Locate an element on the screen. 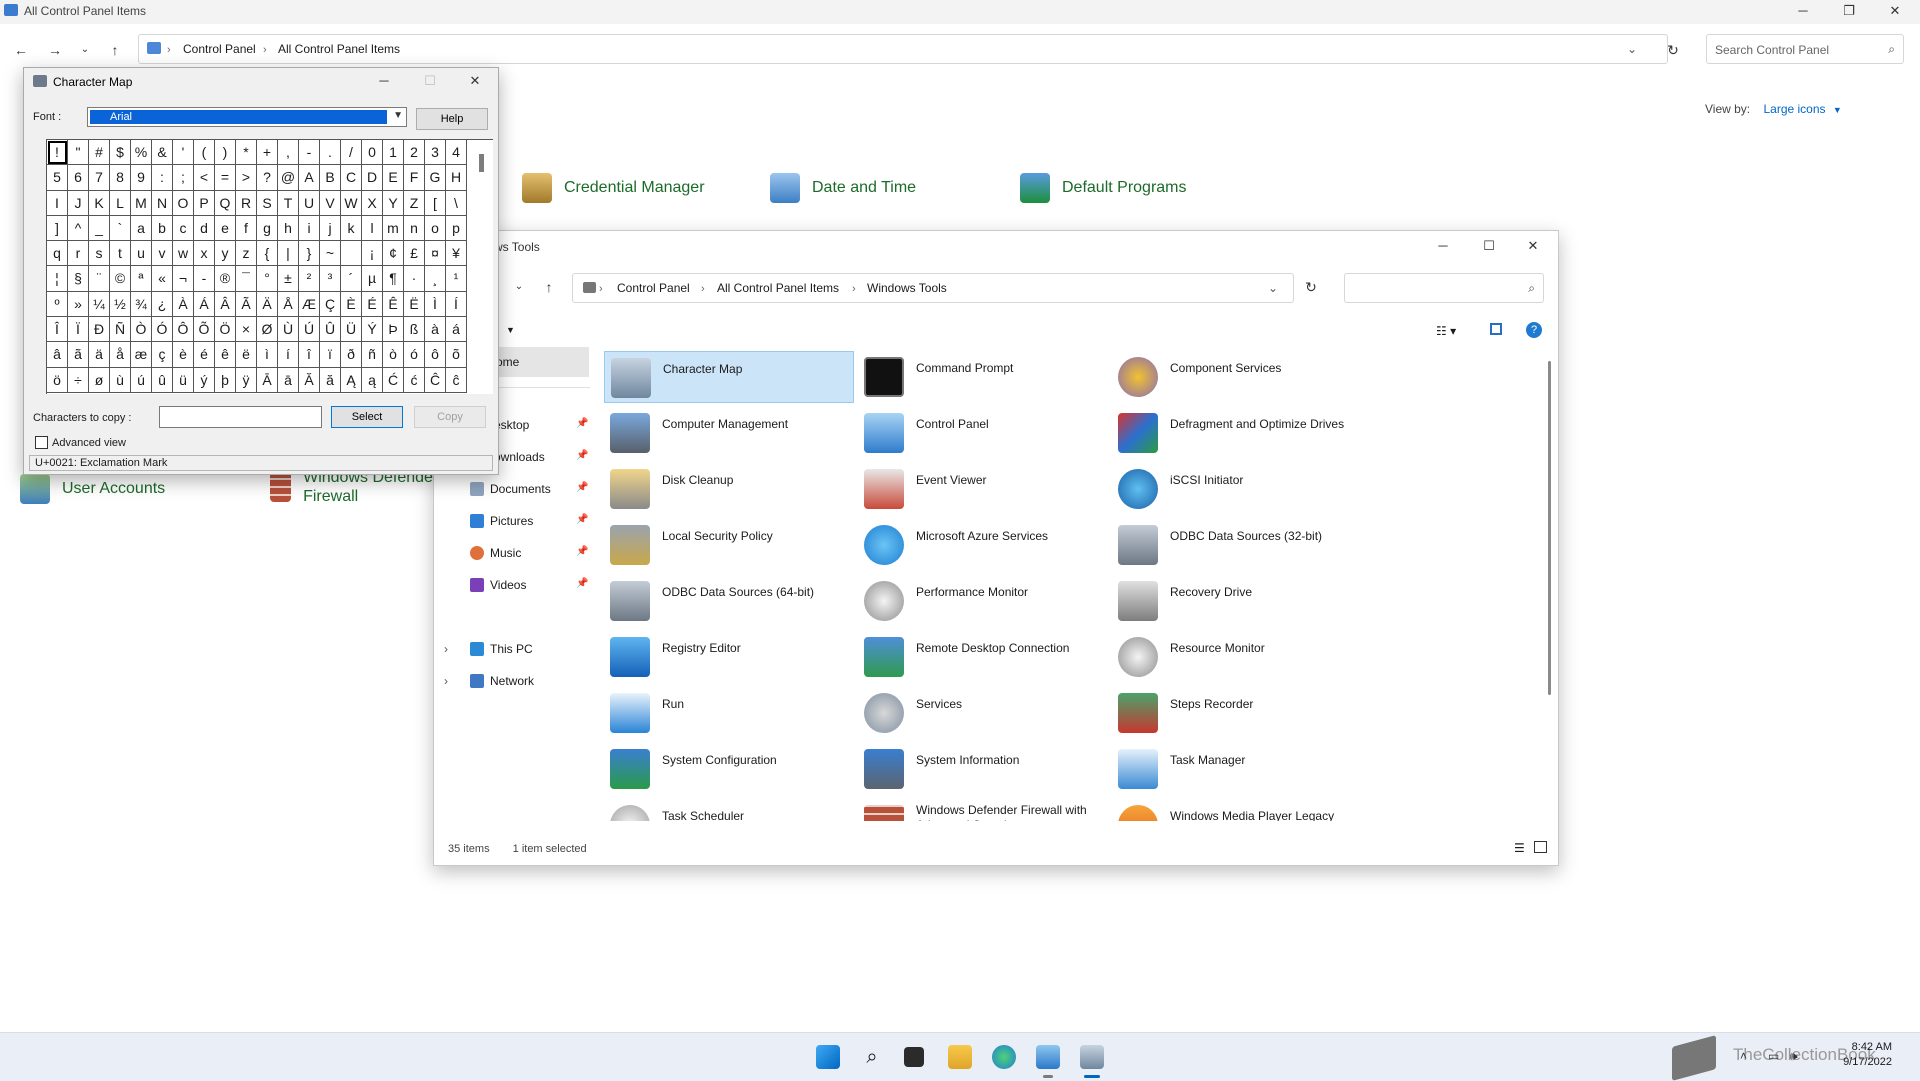 This screenshot has height=1081, width=1920. char-cell: á is located at coordinates (456, 330).